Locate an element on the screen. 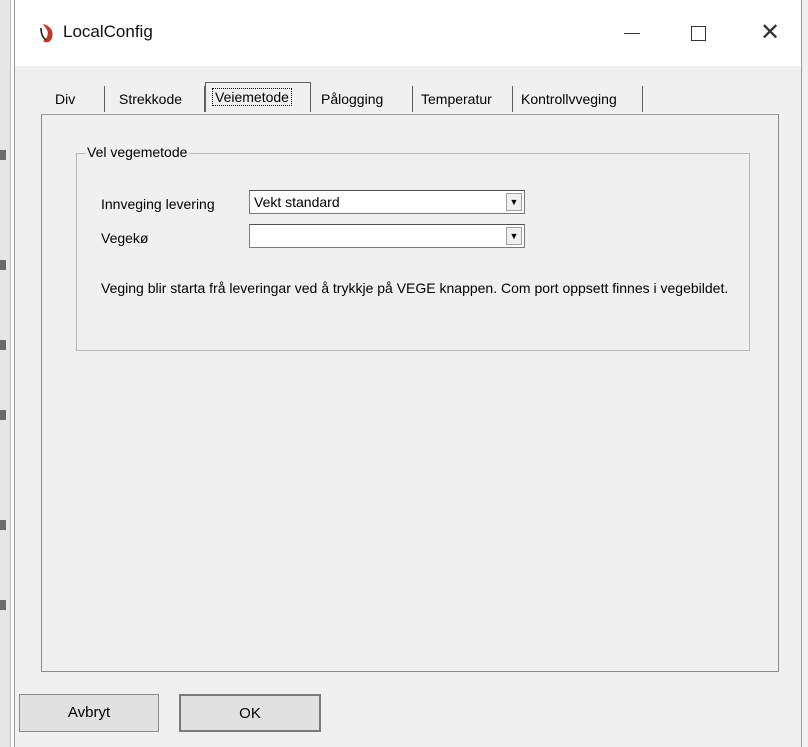  tab-label: Div is located at coordinates (65, 99).